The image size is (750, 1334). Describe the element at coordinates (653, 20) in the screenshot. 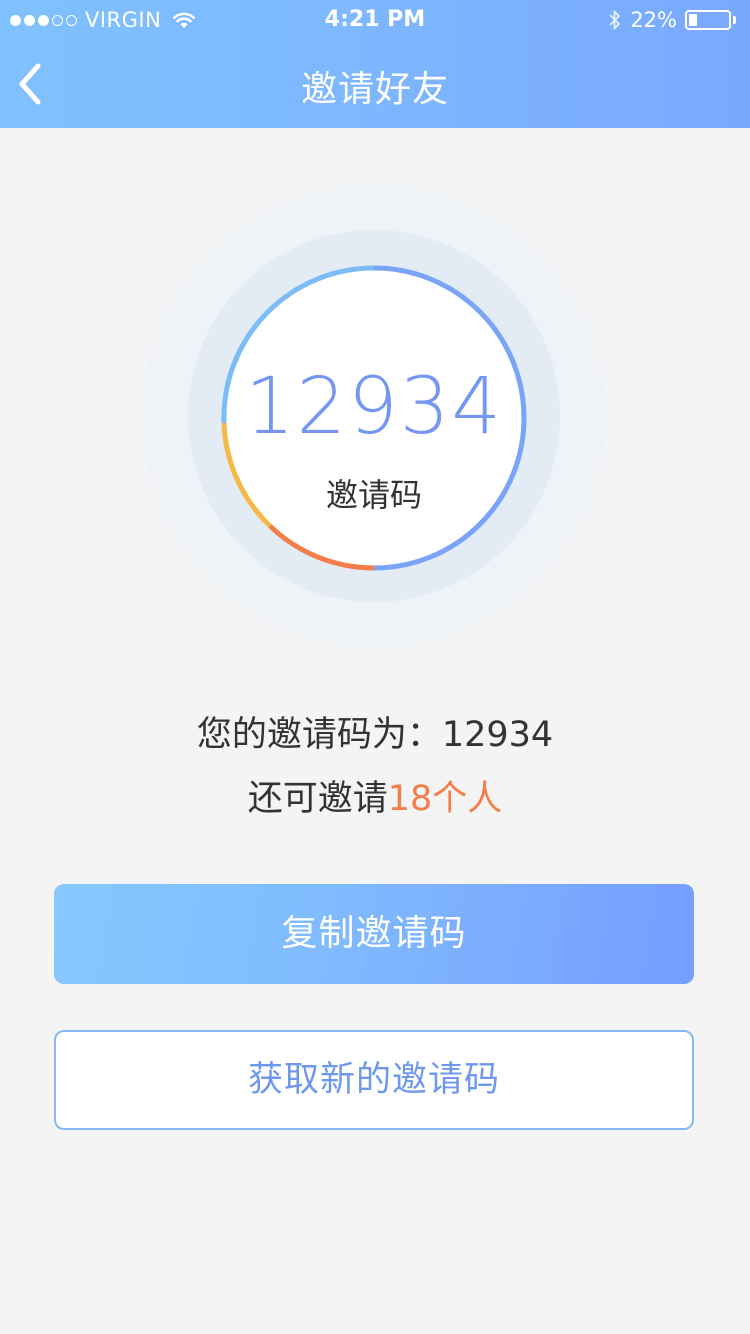

I see `battery-percent: 22%` at that location.